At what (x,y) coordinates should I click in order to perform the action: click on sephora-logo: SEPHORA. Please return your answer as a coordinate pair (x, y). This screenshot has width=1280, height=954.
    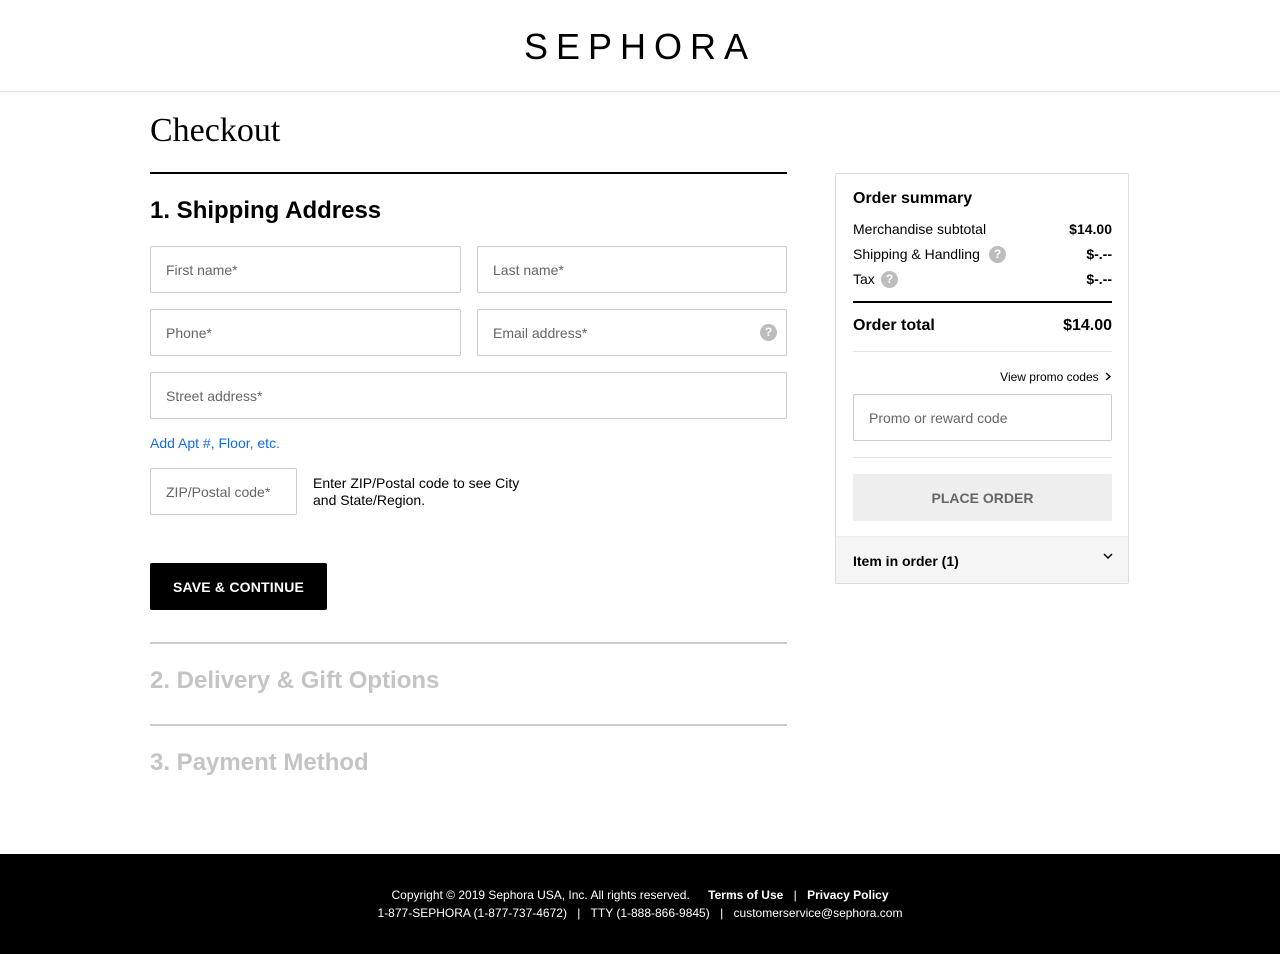
    Looking at the image, I should click on (640, 47).